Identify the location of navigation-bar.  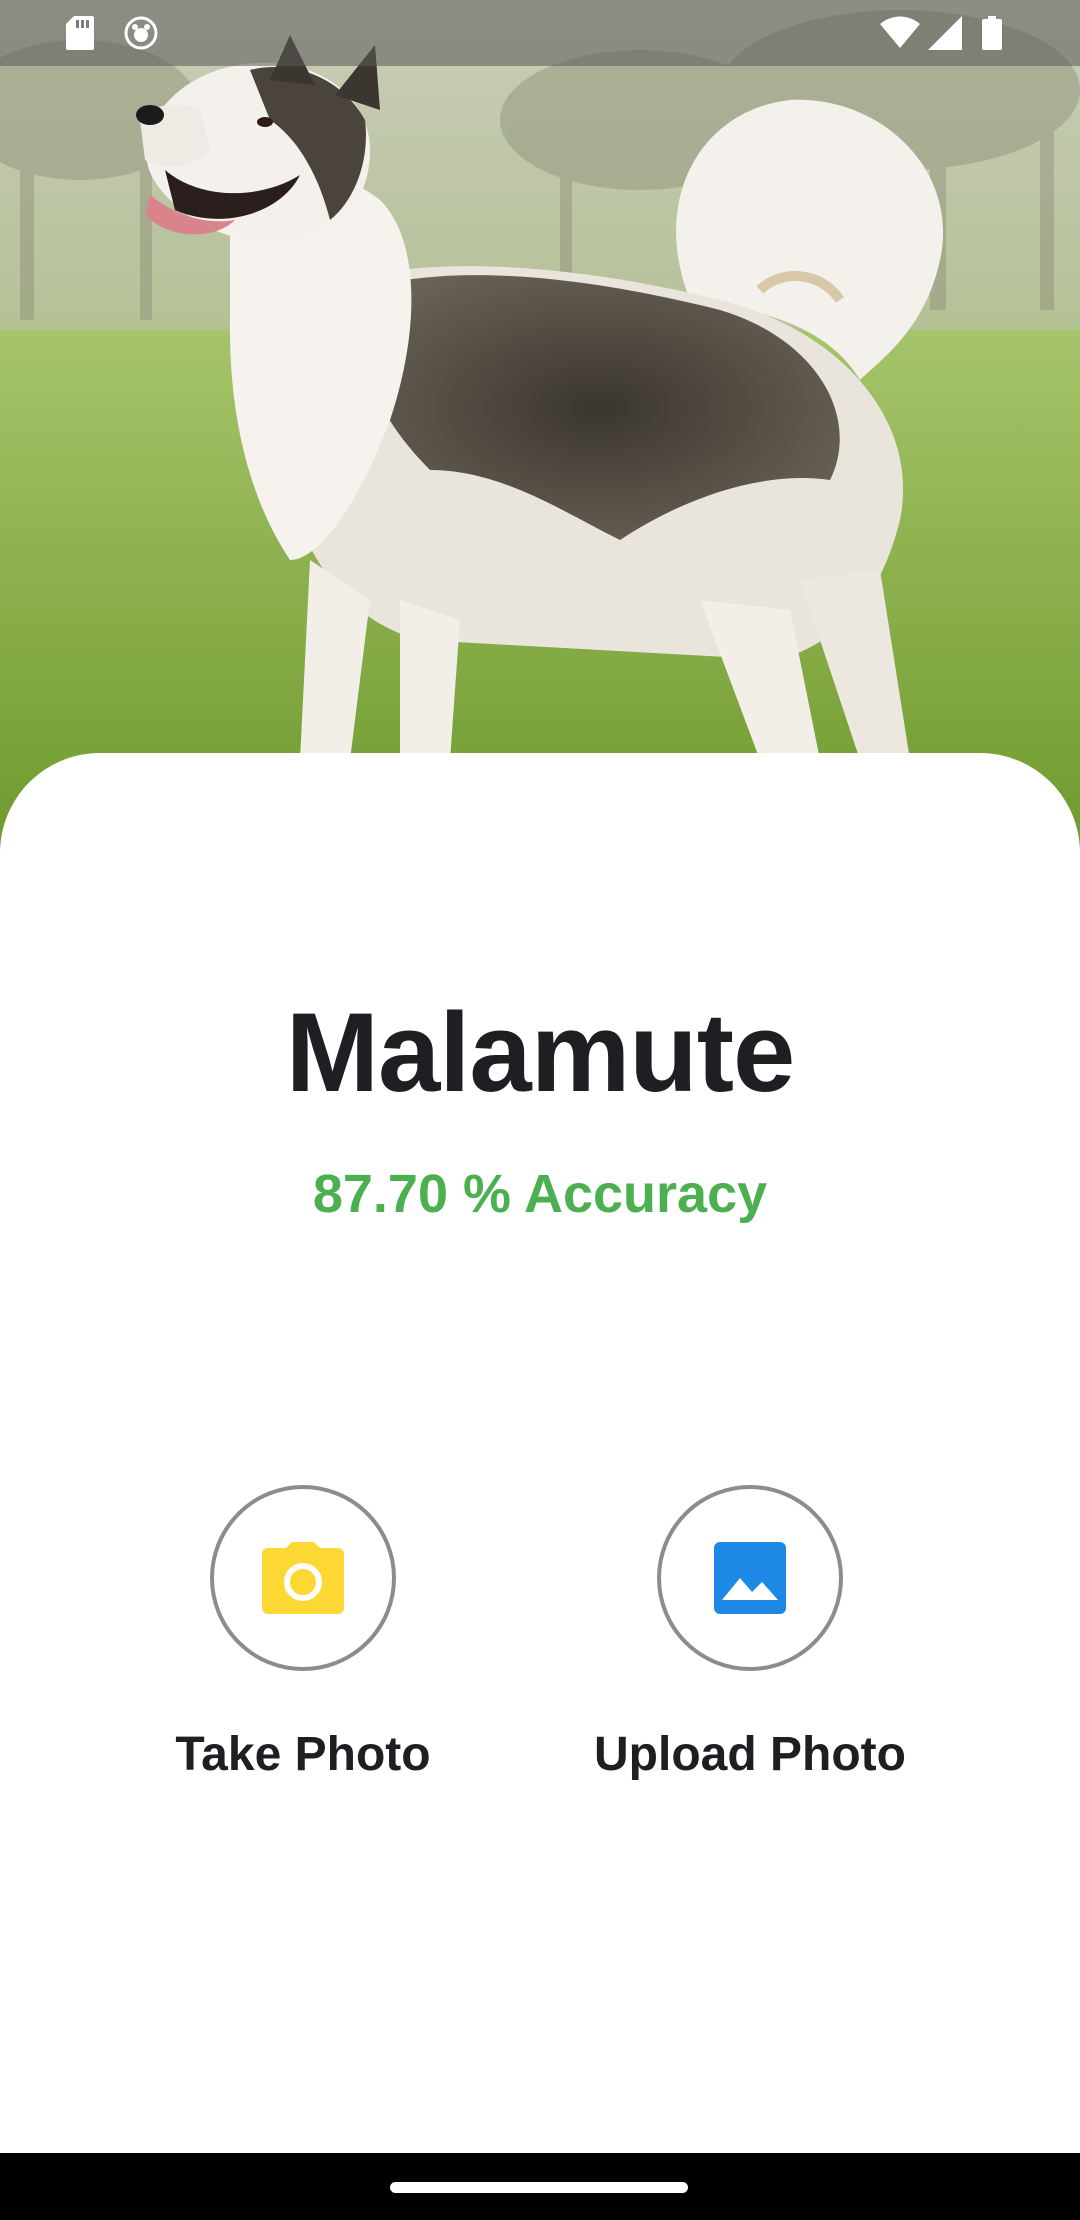
(540, 2186).